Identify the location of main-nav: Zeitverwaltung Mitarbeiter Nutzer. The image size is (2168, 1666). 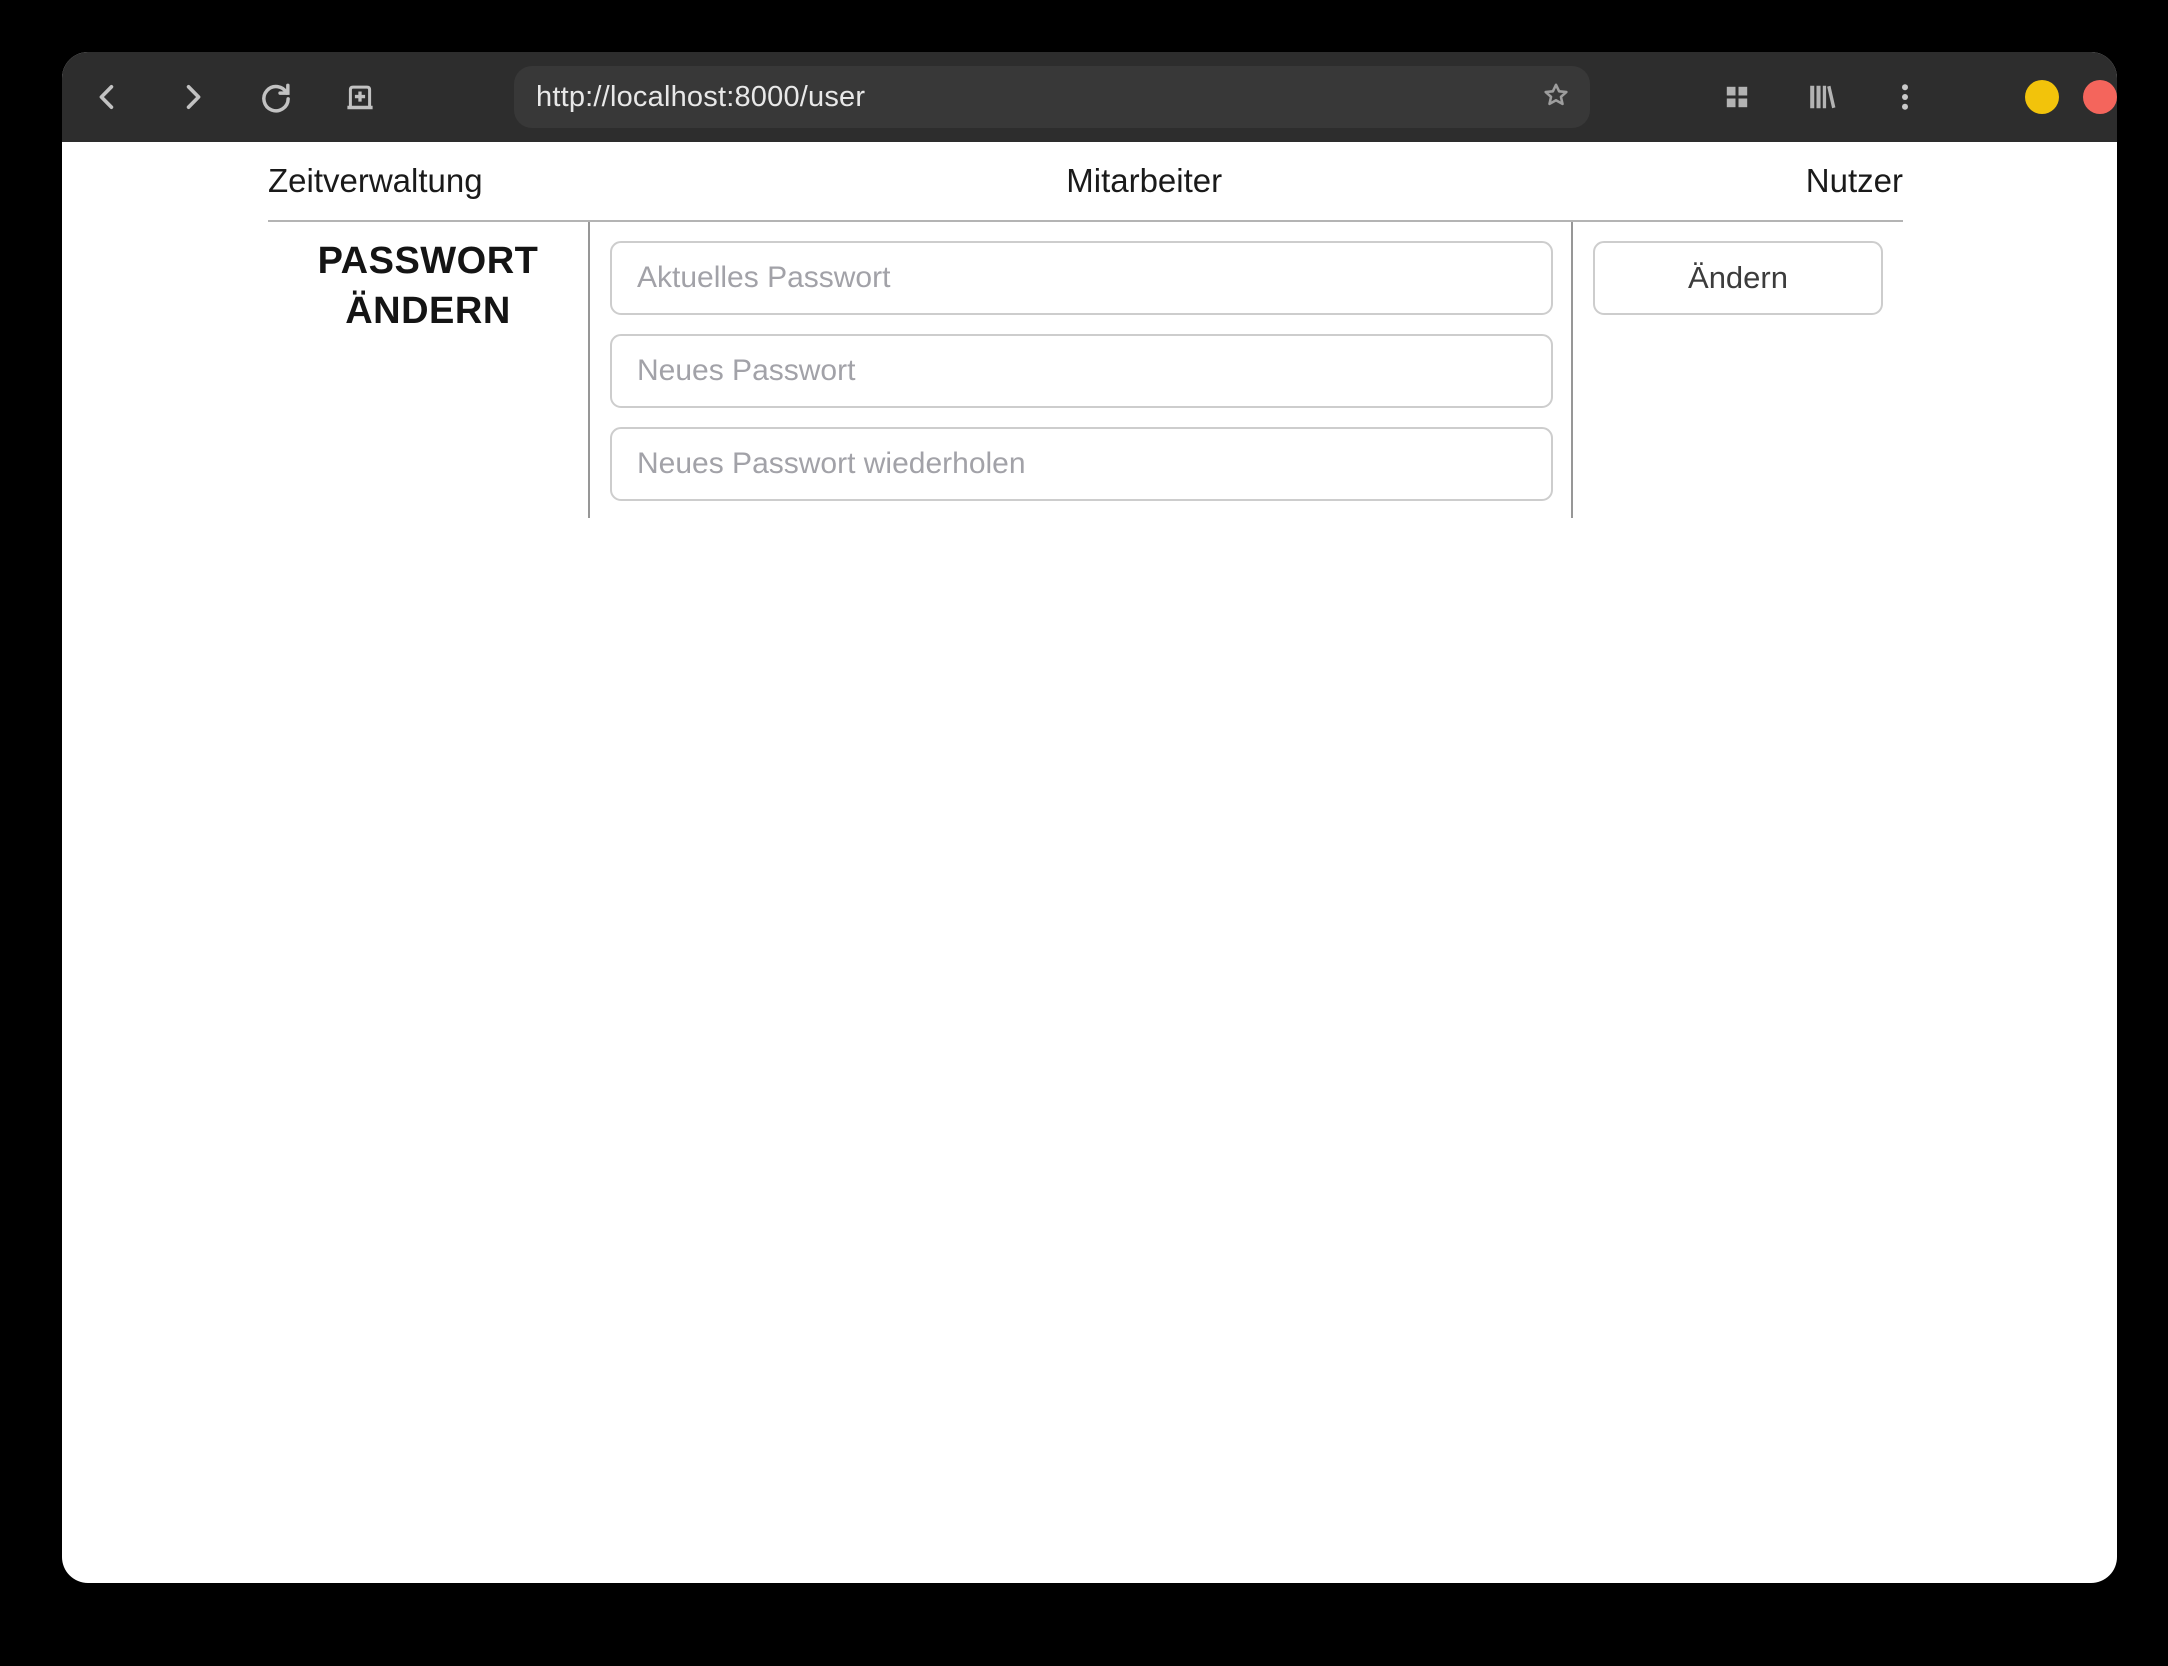
(1085, 182).